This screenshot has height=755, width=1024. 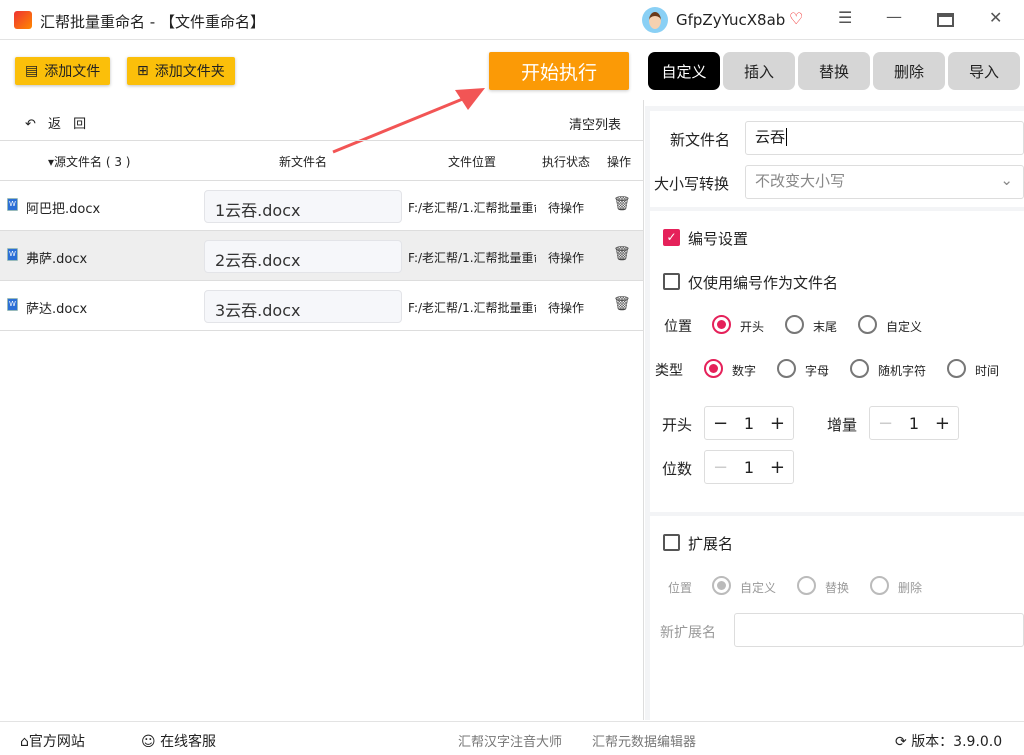 What do you see at coordinates (730, 20) in the screenshot?
I see `username: GfpZyYucX8ab` at bounding box center [730, 20].